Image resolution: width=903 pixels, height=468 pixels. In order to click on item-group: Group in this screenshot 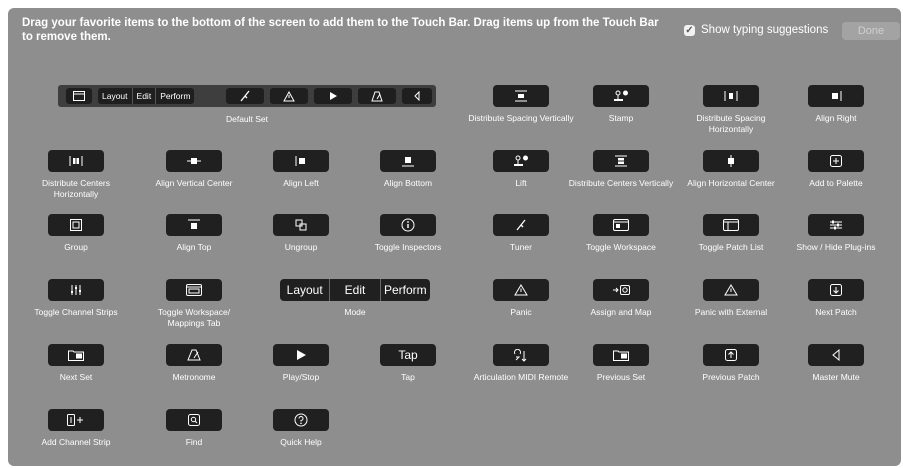, I will do `click(76, 233)`.